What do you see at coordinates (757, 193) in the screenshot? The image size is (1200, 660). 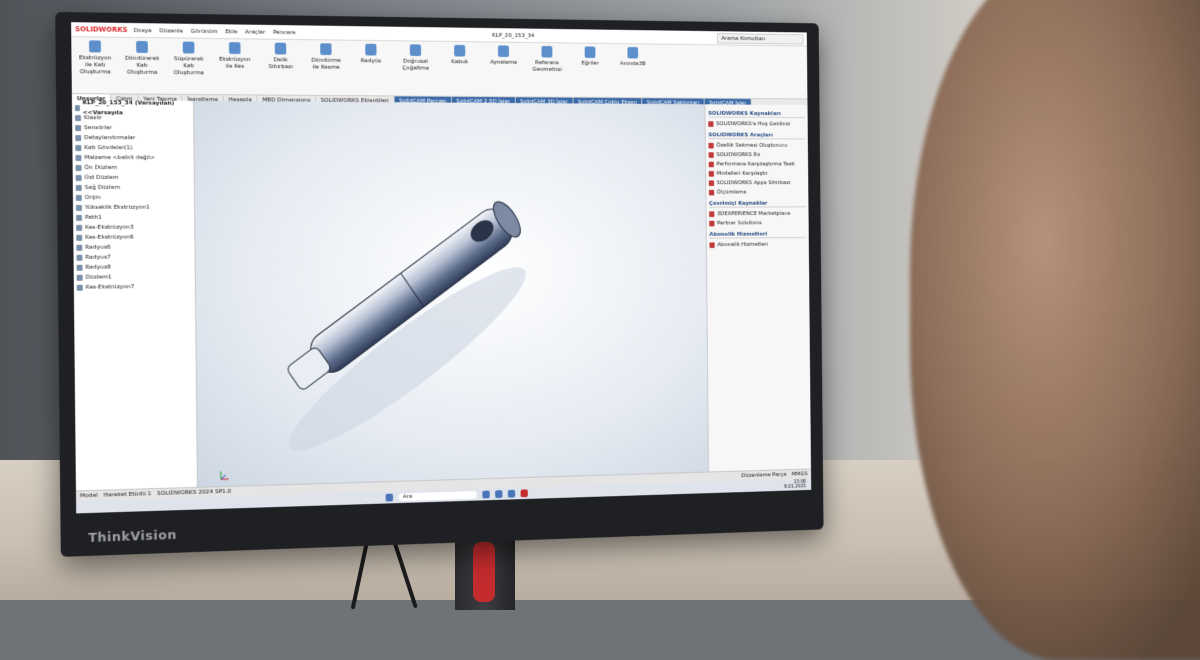 I see `taskpane-link: Ölçümleme` at bounding box center [757, 193].